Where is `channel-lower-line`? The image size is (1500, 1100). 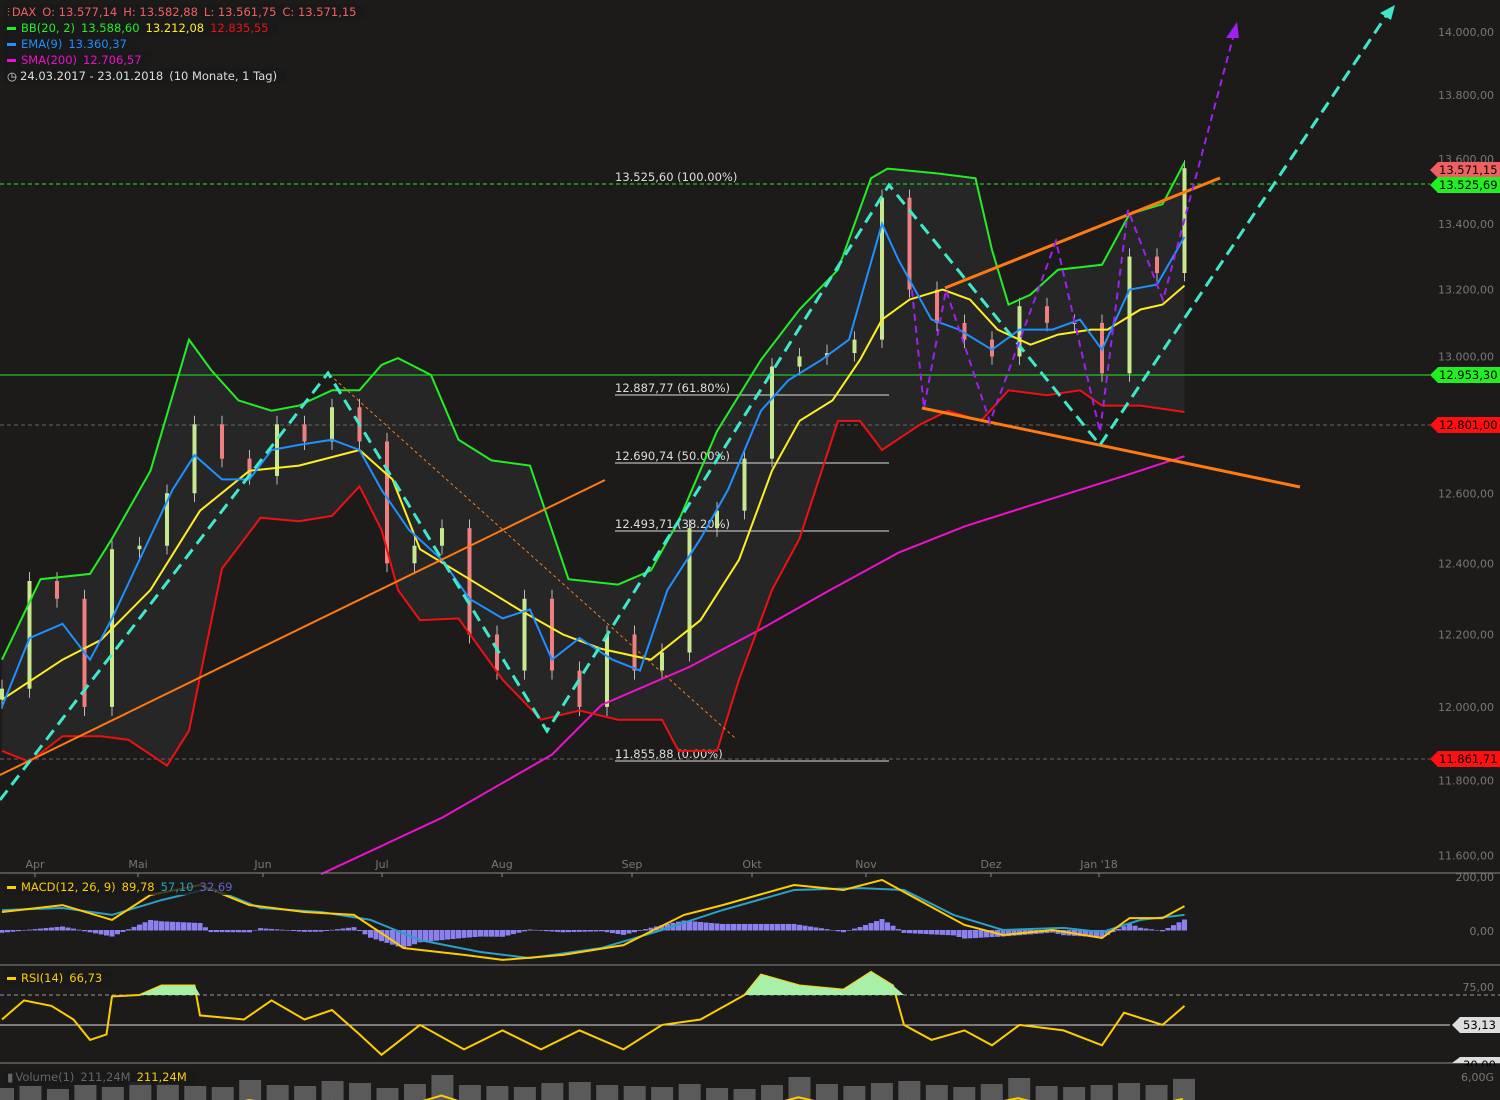 channel-lower-line is located at coordinates (1111, 447).